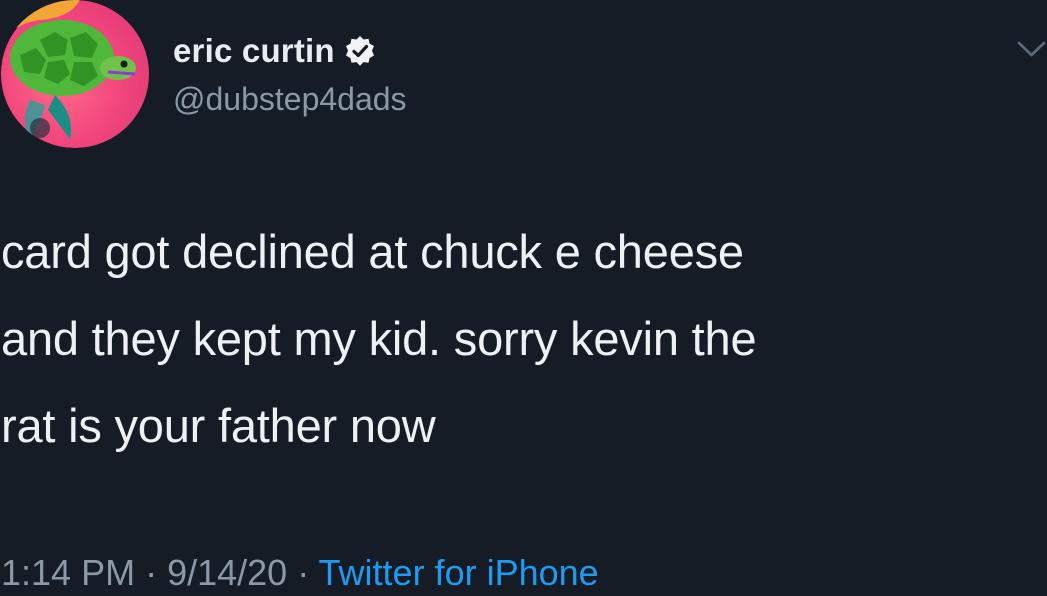  I want to click on verified-badge-icon, so click(360, 51).